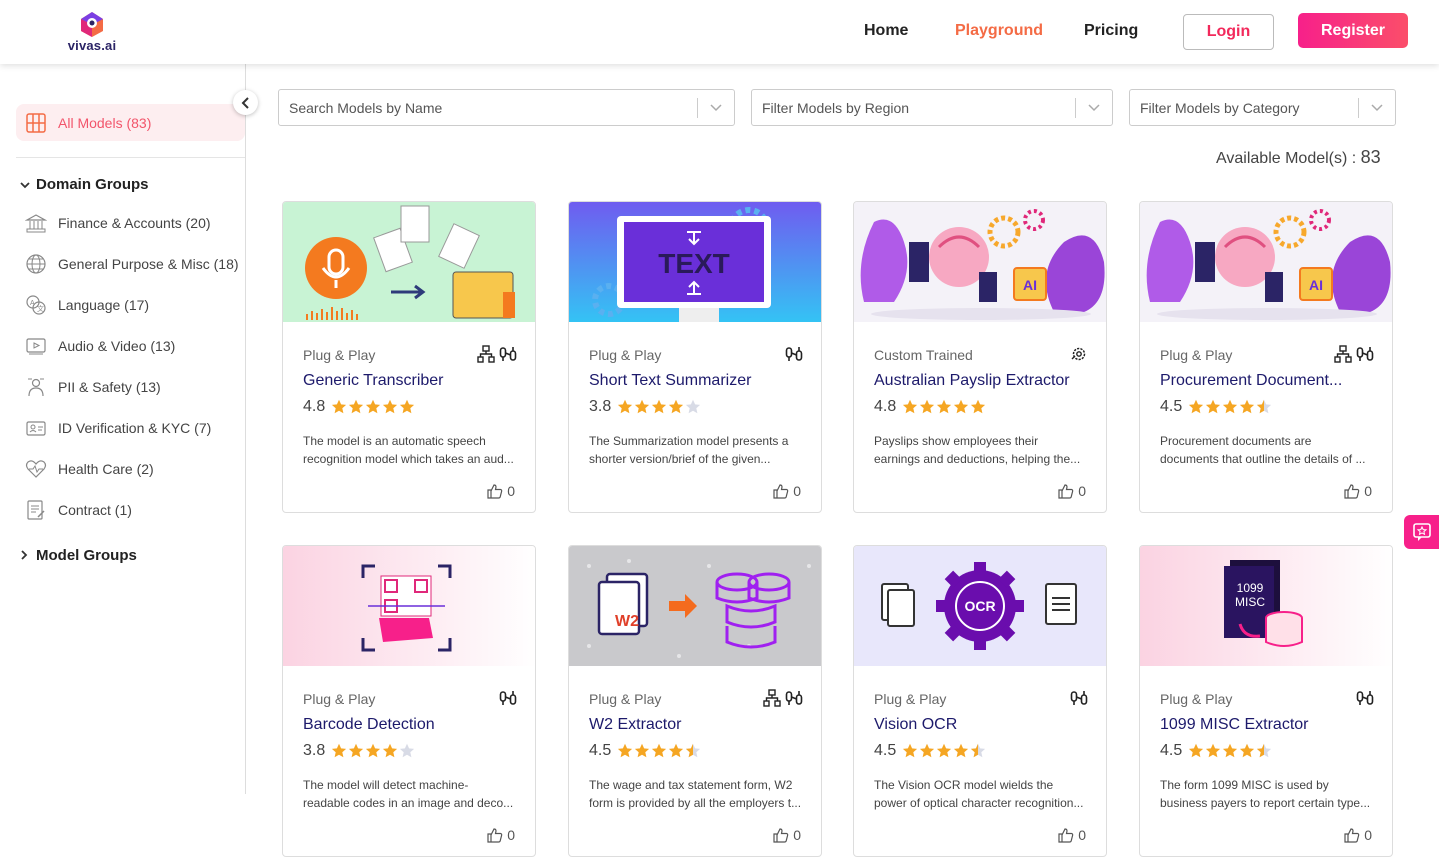 Image resolution: width=1439 pixels, height=857 pixels. What do you see at coordinates (1216, 751) in the screenshot?
I see `model-rating: 4.5` at bounding box center [1216, 751].